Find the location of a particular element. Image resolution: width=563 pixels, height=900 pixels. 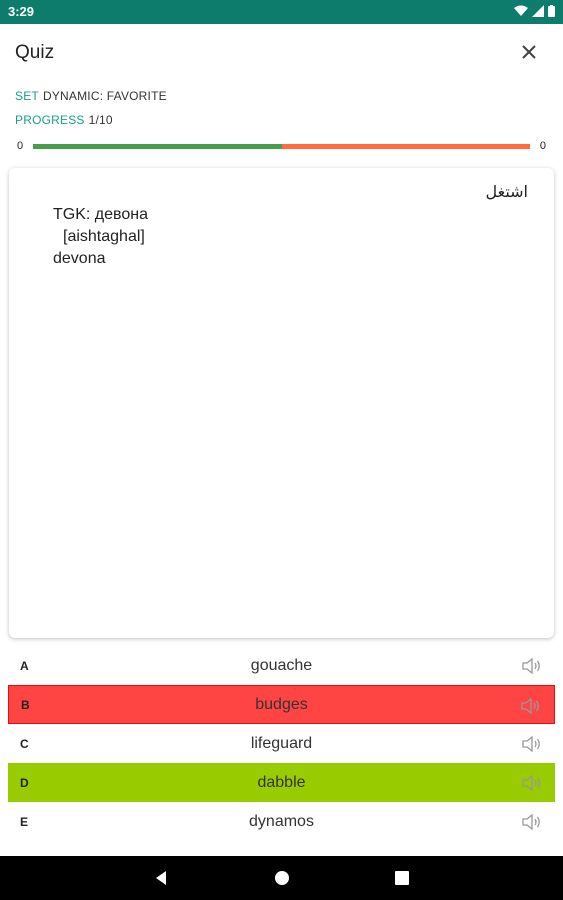

set-info: SET DYNAMIC: FAVORITE is located at coordinates (91, 96).